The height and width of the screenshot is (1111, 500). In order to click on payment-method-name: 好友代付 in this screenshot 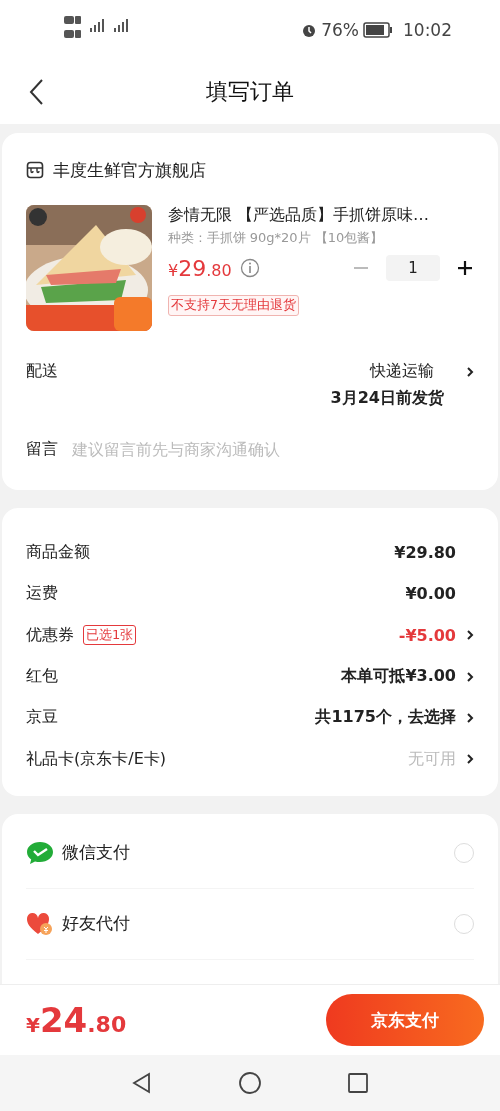, I will do `click(96, 924)`.